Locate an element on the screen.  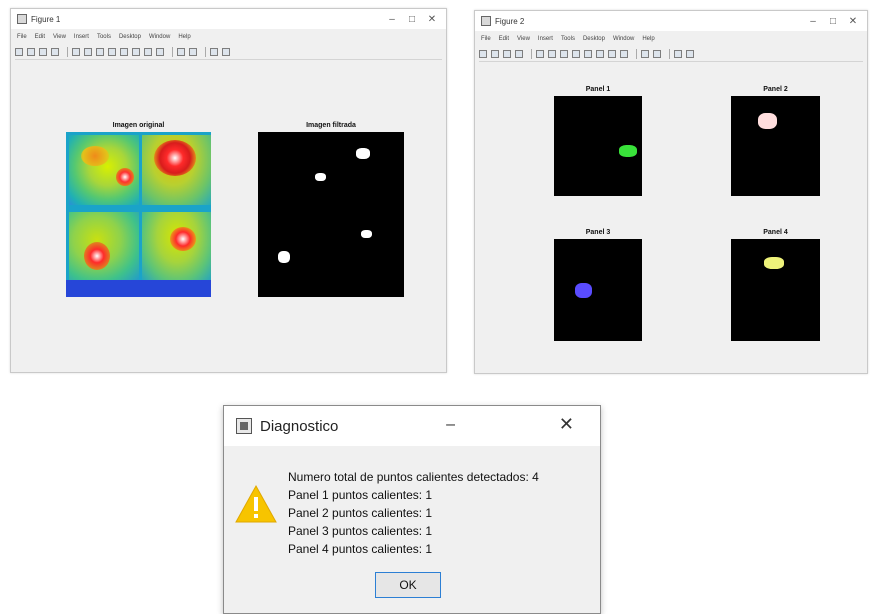
panel-2-image is located at coordinates (775, 146).